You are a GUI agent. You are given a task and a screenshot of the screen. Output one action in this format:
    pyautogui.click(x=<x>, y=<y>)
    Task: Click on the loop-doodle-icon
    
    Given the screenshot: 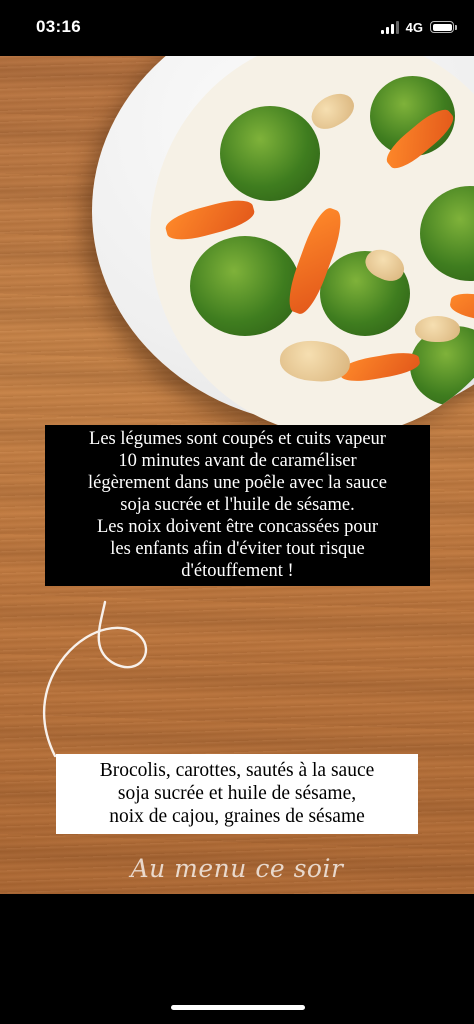 What is the action you would take?
    pyautogui.click(x=94, y=679)
    